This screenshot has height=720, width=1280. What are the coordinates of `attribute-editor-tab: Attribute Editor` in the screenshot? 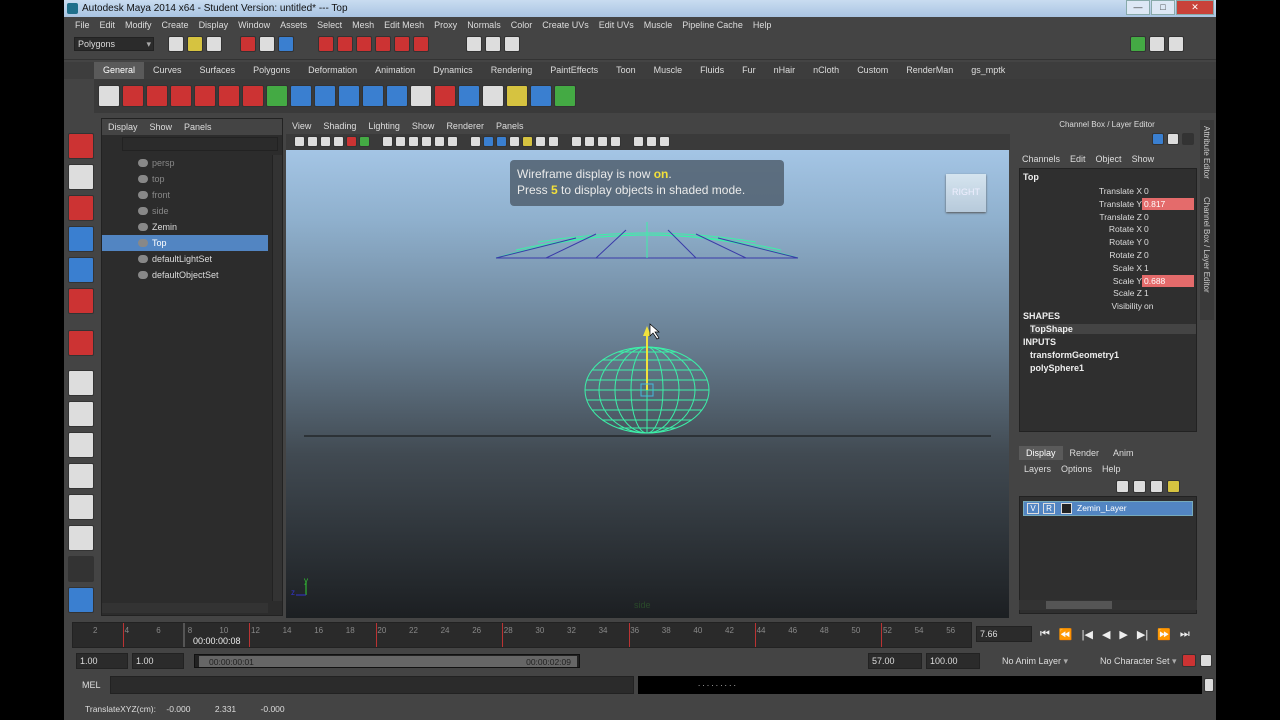 It's located at (1206, 152).